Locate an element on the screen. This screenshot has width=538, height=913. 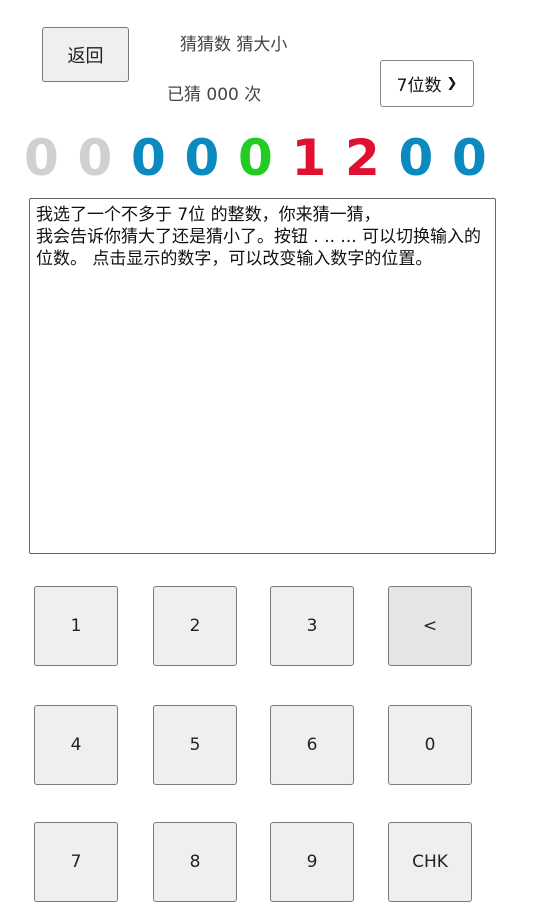
digit-9: 0 is located at coordinates (469, 158).